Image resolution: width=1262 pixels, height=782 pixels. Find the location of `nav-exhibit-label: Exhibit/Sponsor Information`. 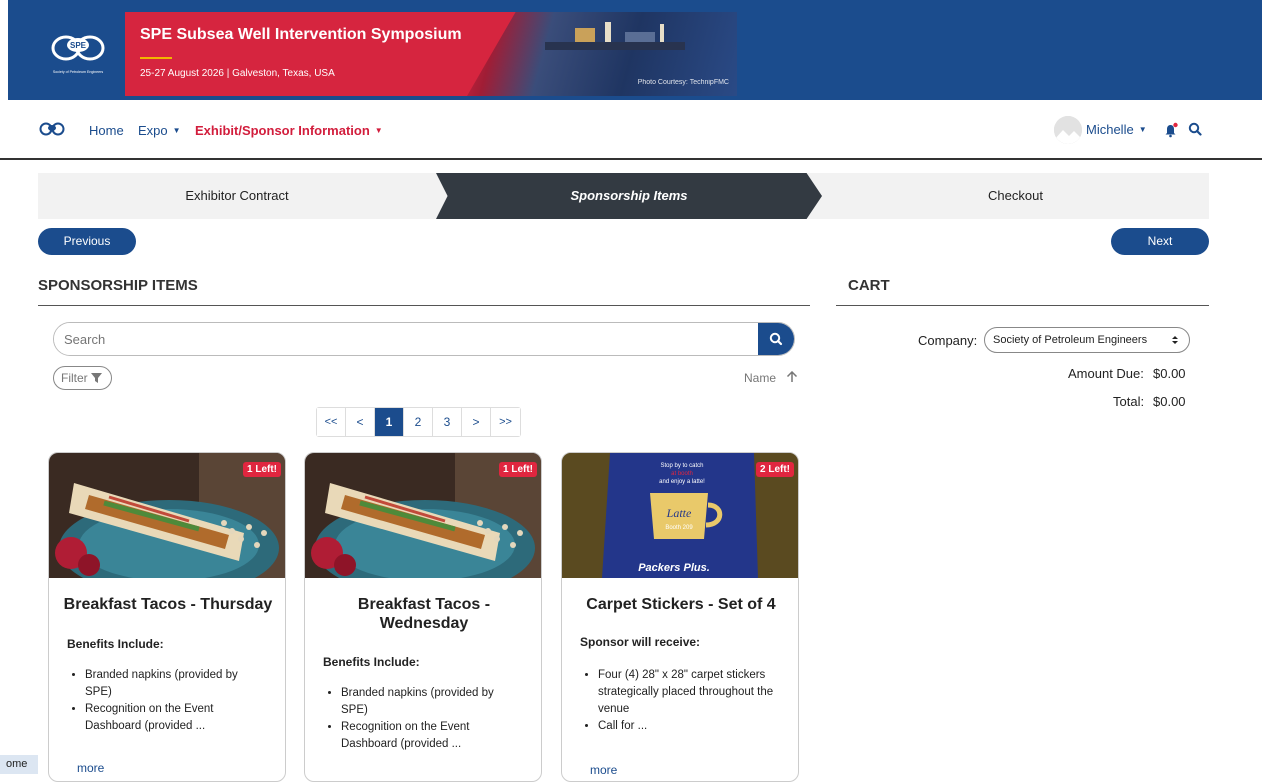

nav-exhibit-label: Exhibit/Sponsor Information is located at coordinates (282, 130).